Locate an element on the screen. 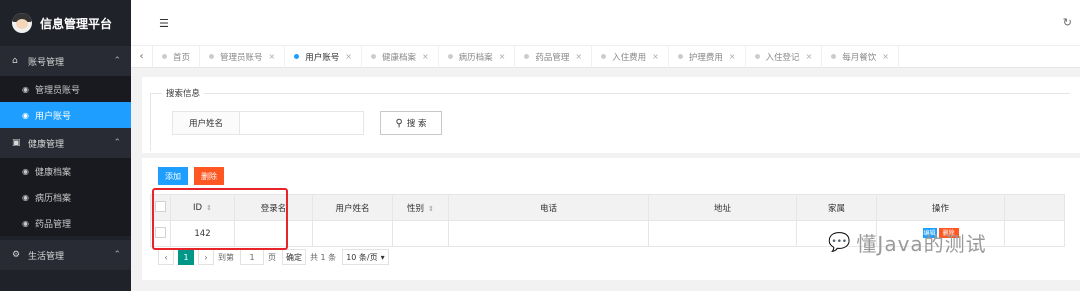 The height and width of the screenshot is (291, 1080). sidebar-group-label: 生活管理 is located at coordinates (46, 256).